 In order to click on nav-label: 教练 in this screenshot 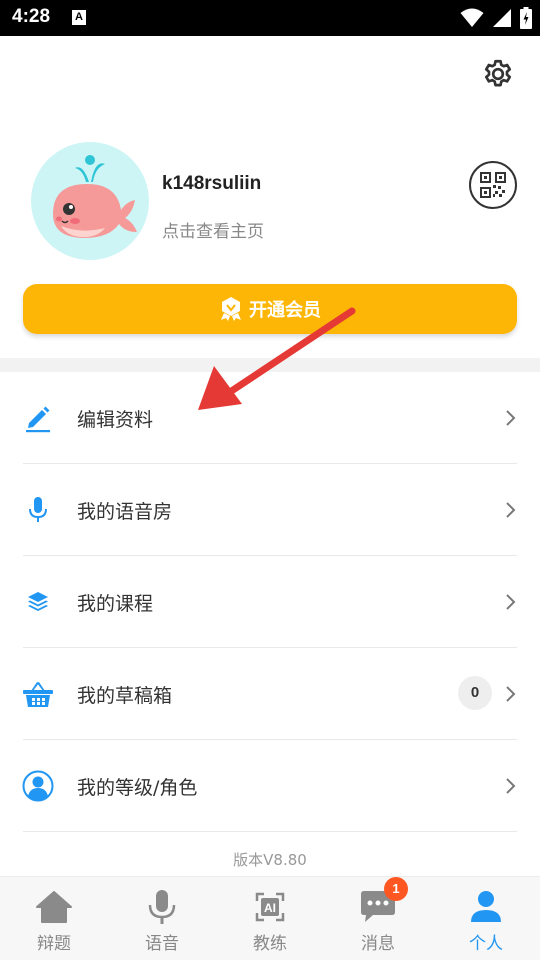, I will do `click(270, 944)`.